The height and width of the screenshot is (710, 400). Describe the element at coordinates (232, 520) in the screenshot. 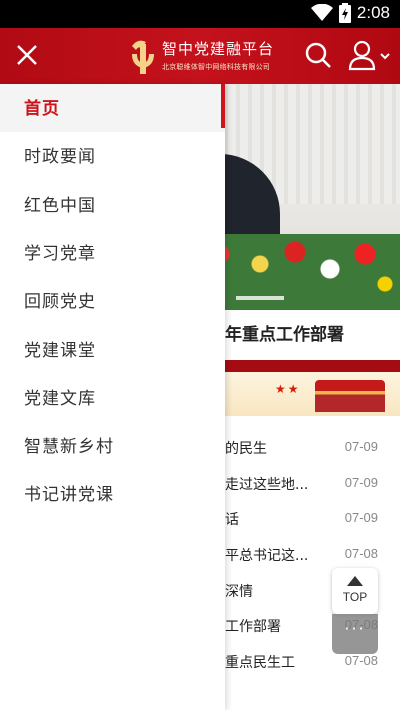

I see `news-title: 话` at that location.